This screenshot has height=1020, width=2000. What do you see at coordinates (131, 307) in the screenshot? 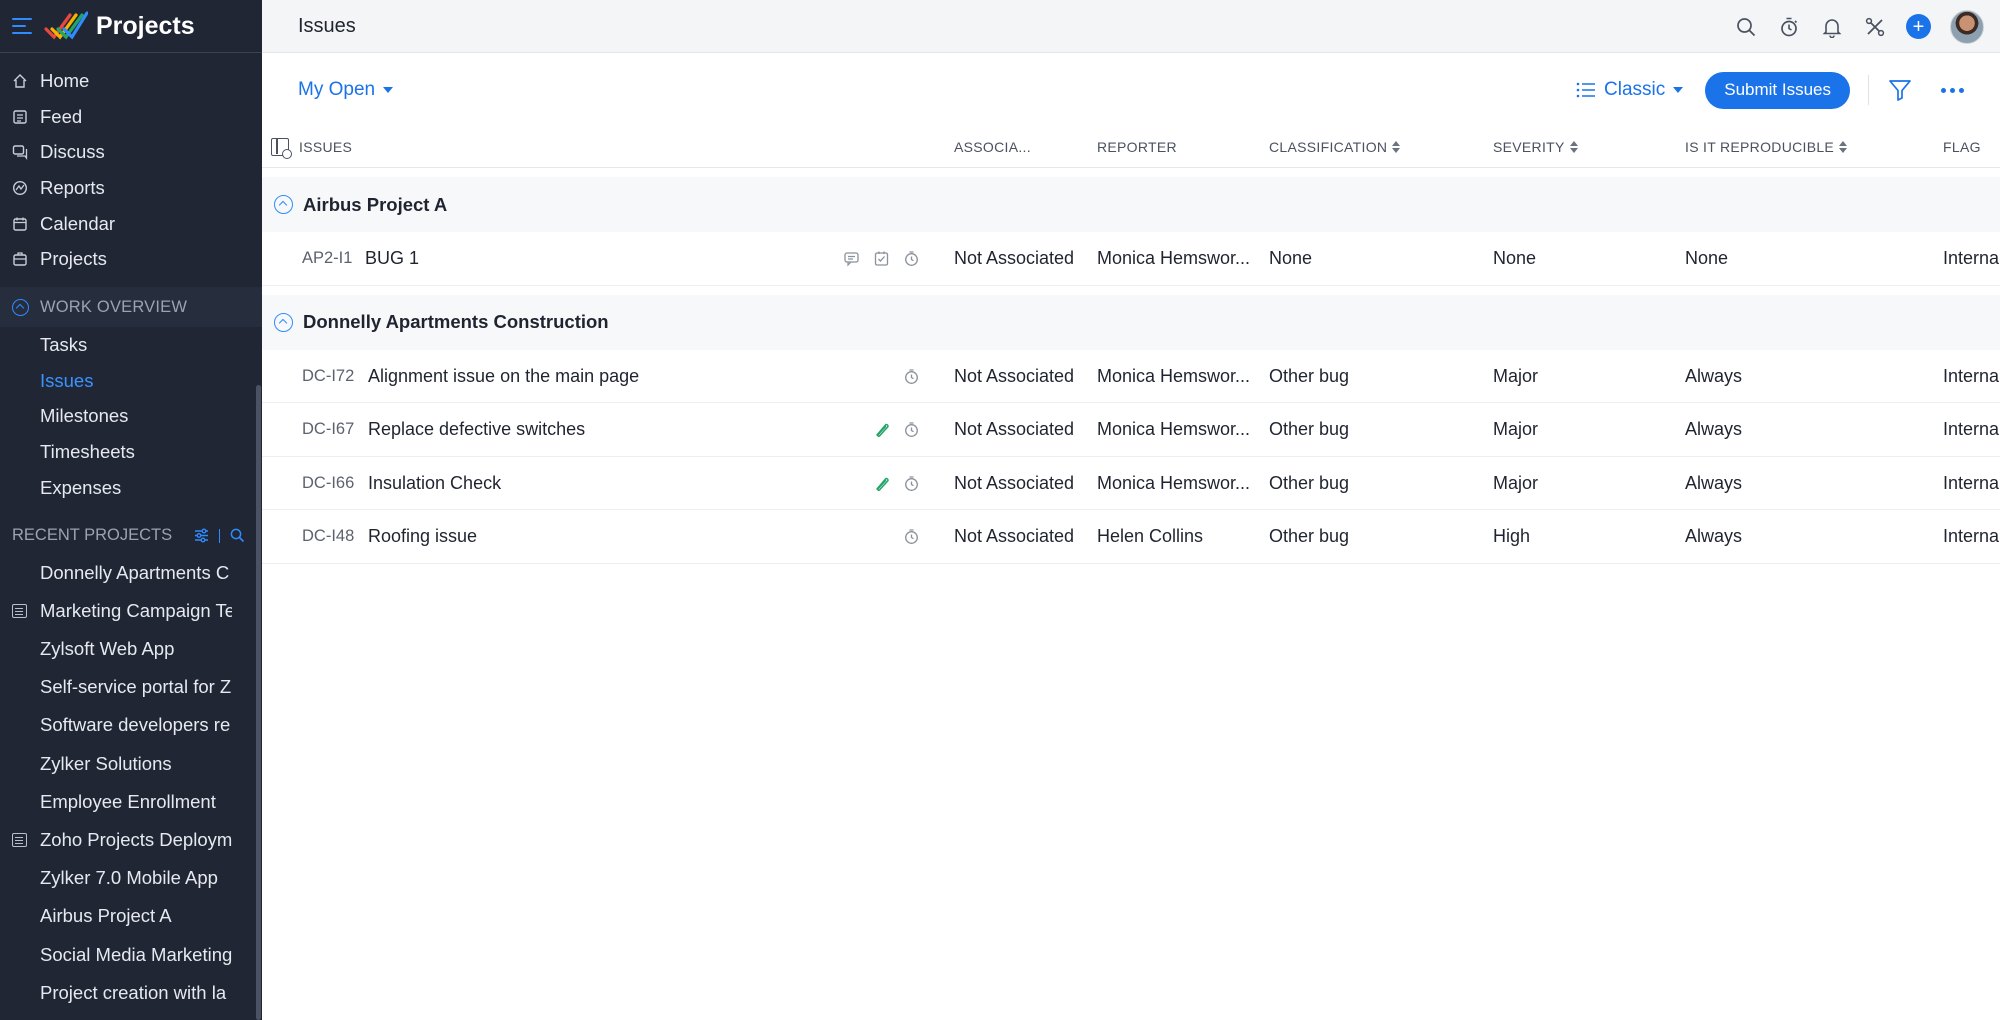
I see `work-overview-heading: WORK OVERVIEW` at bounding box center [131, 307].